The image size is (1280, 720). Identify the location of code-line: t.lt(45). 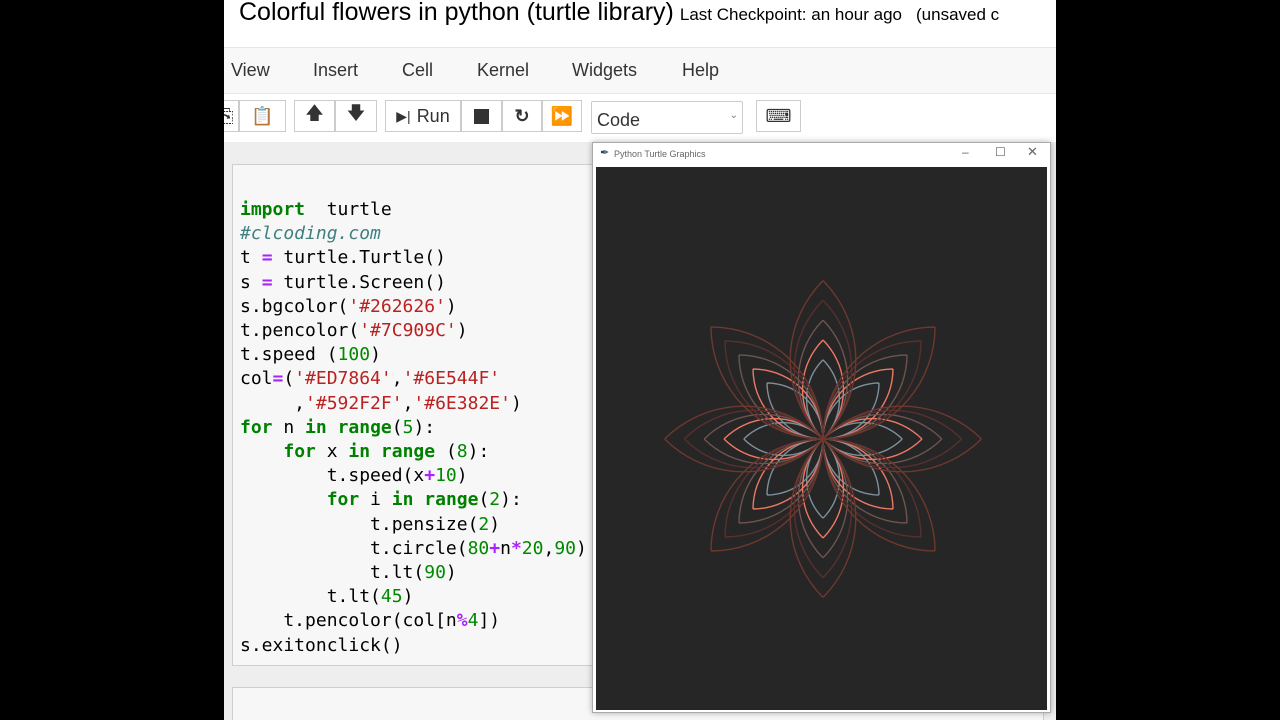
(413, 597).